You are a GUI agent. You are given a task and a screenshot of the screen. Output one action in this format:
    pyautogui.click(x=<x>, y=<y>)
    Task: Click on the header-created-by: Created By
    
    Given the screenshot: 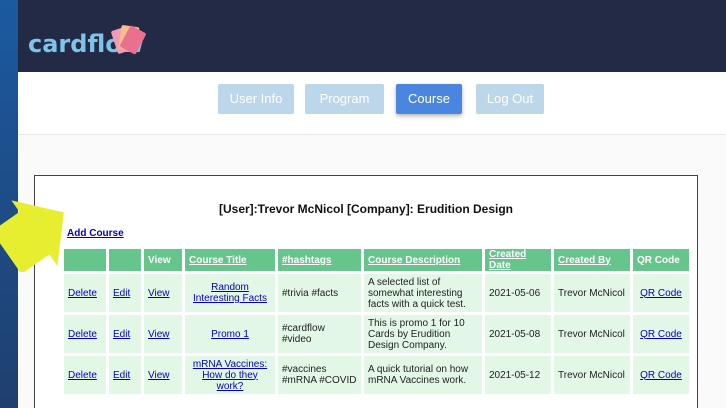 What is the action you would take?
    pyautogui.click(x=592, y=260)
    